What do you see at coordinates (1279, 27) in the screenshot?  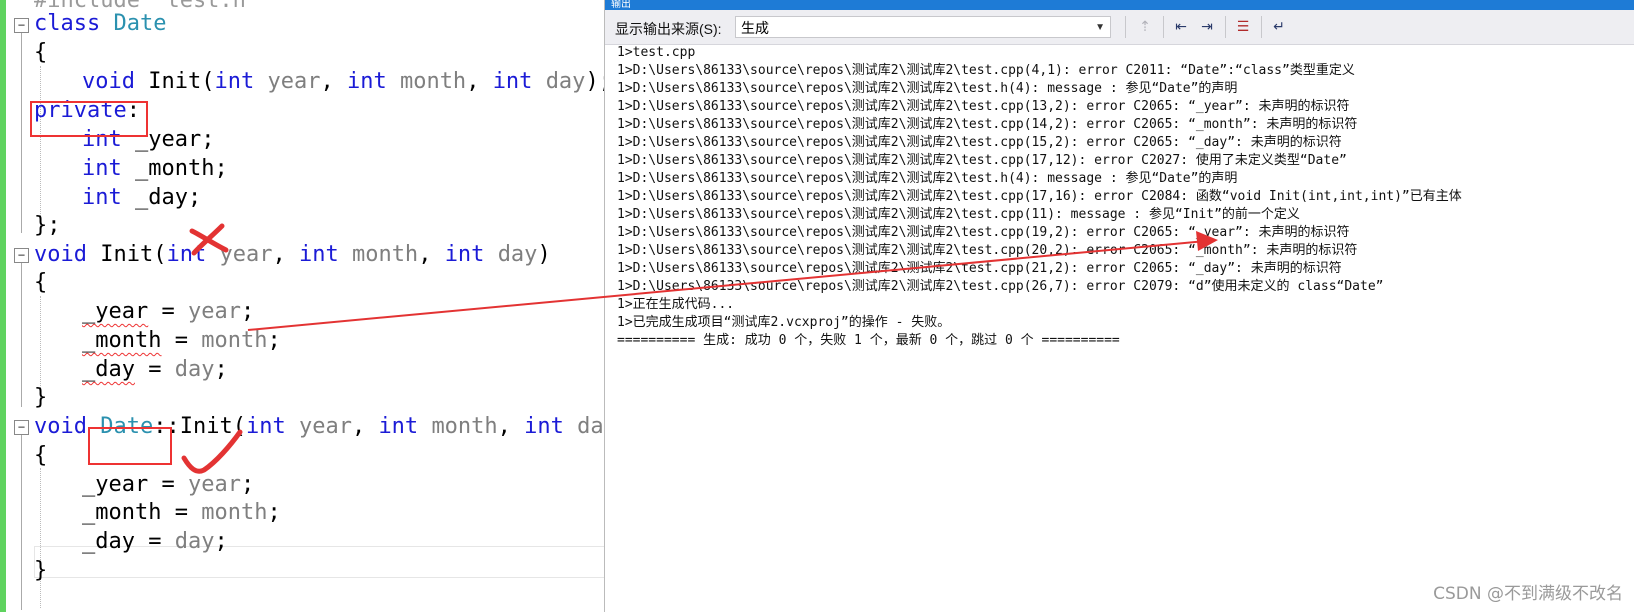 I see `word-wrap-icon: ↵` at bounding box center [1279, 27].